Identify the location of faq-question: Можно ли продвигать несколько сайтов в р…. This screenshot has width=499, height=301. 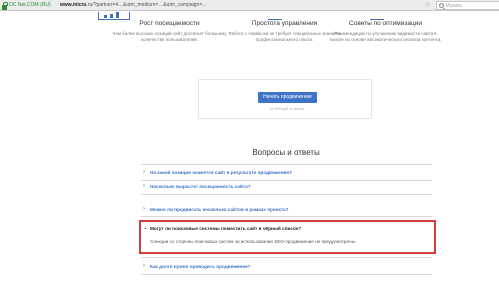
(219, 209).